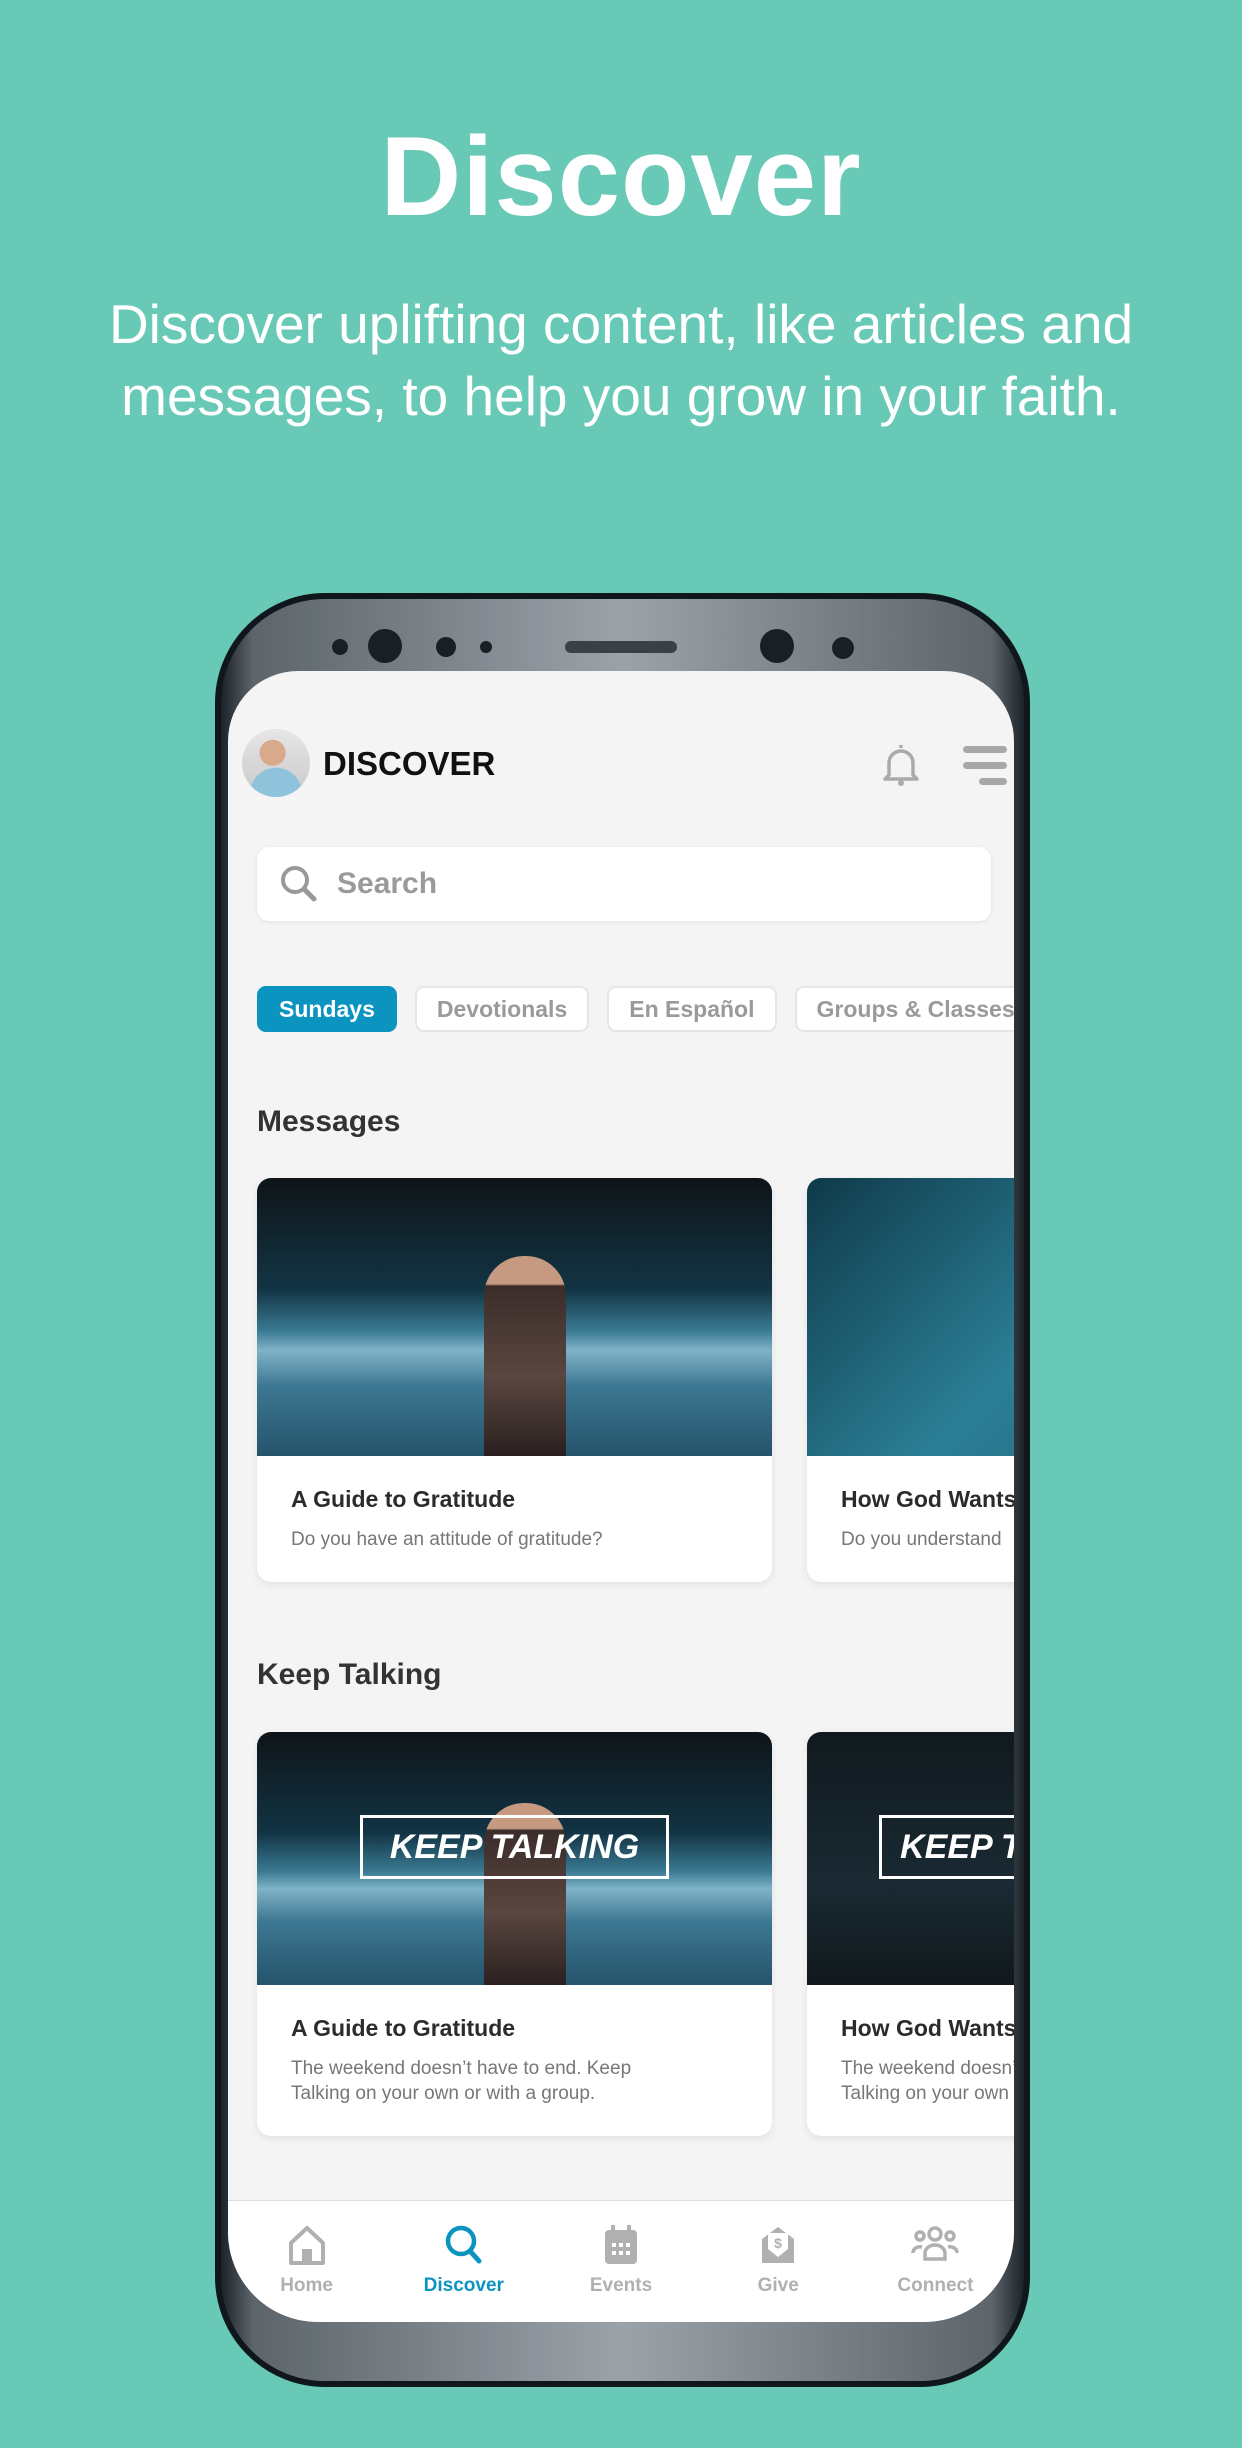  I want to click on card-description: Do you understand, so click(921, 1539).